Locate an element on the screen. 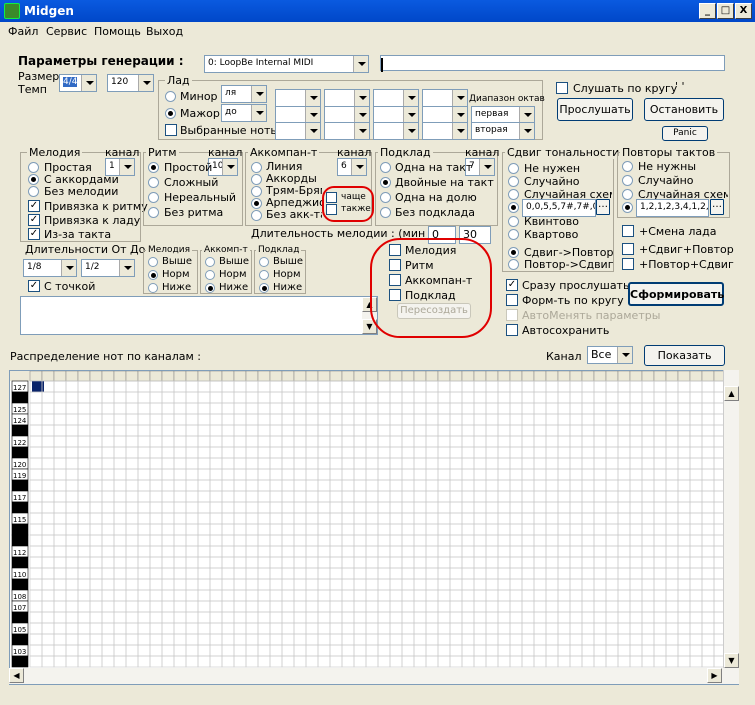 The image size is (755, 705). form-button: Сформировать is located at coordinates (676, 294).